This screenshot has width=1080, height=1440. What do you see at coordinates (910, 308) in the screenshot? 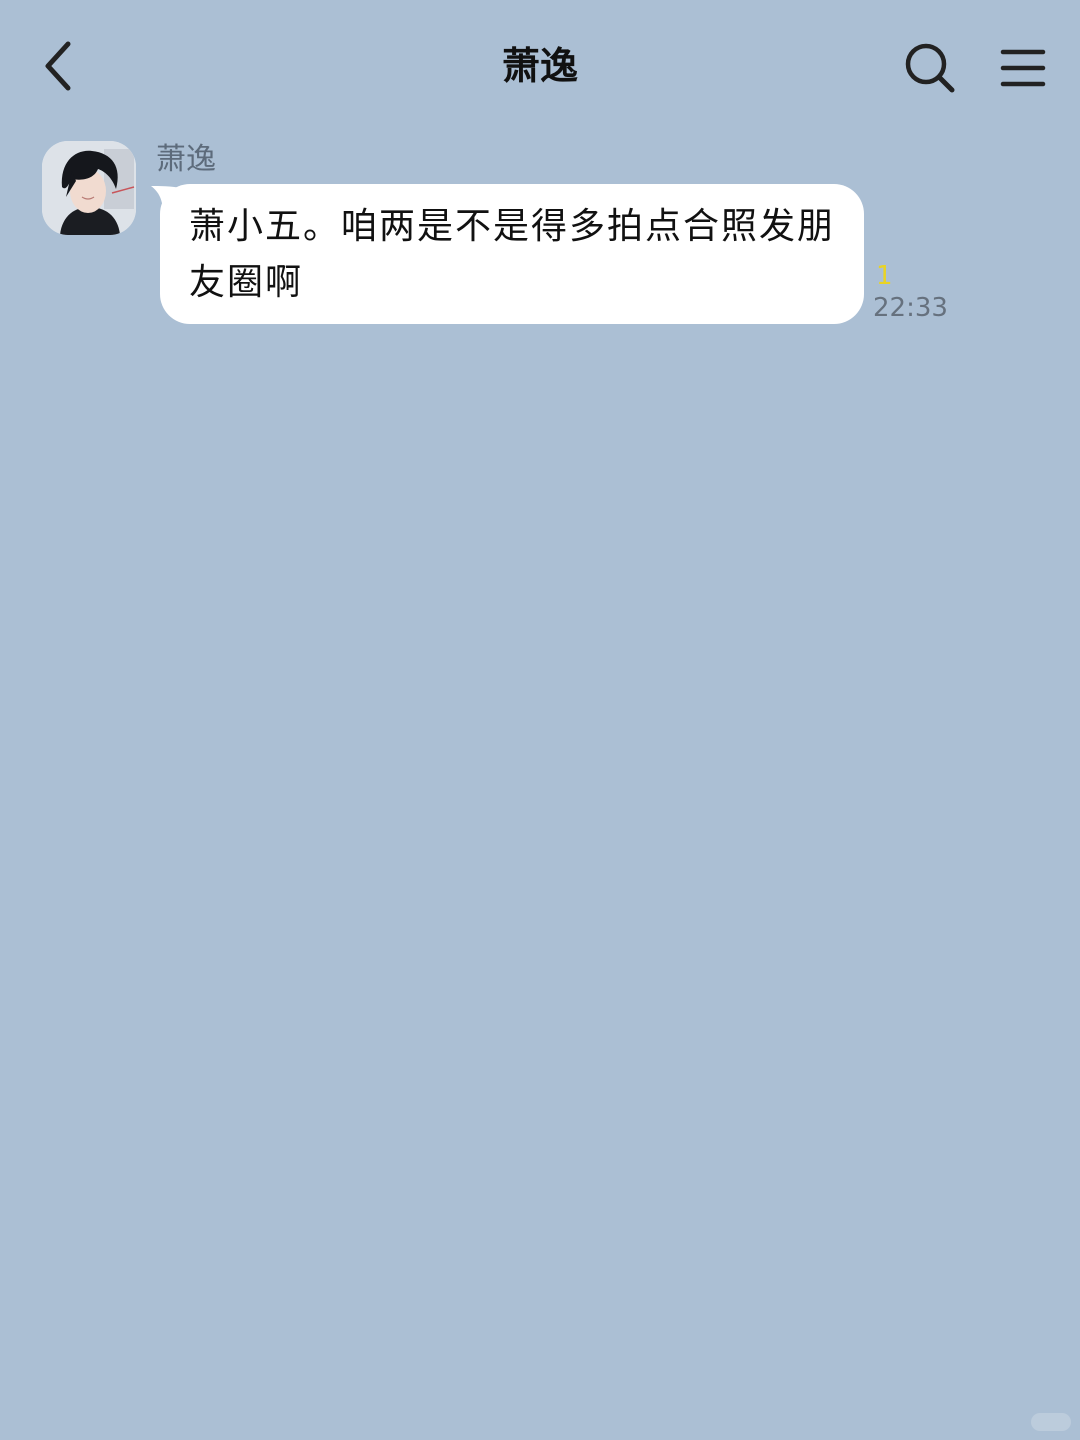
I see `message-time: 22:33` at bounding box center [910, 308].